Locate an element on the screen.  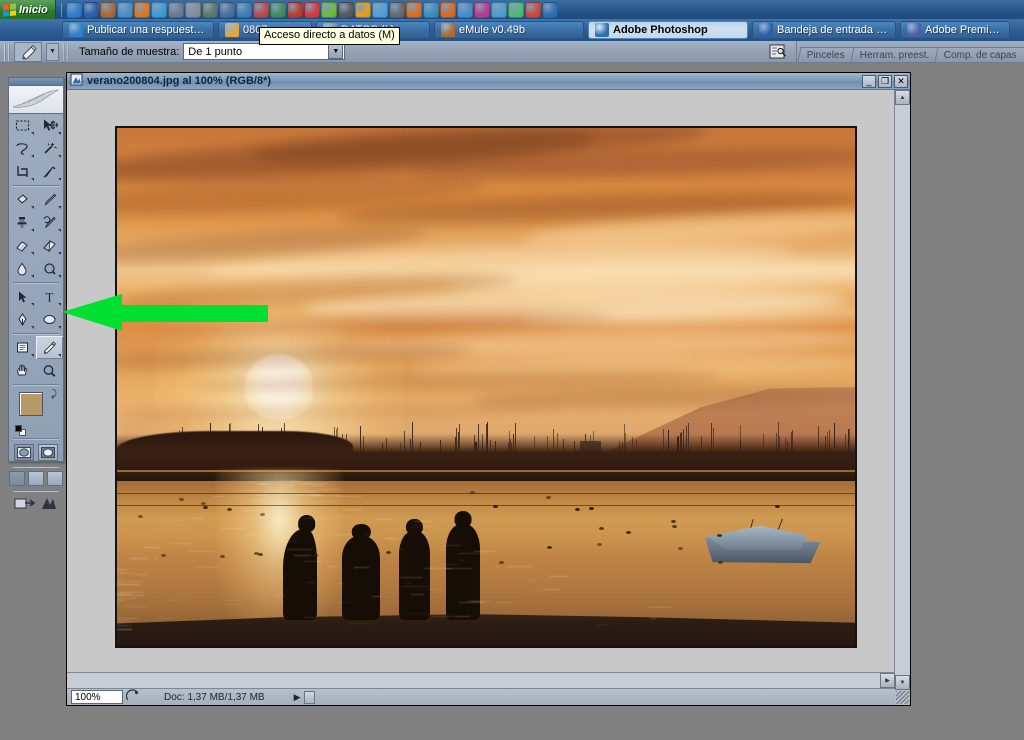
calendar-icon is located at coordinates (532, 9).